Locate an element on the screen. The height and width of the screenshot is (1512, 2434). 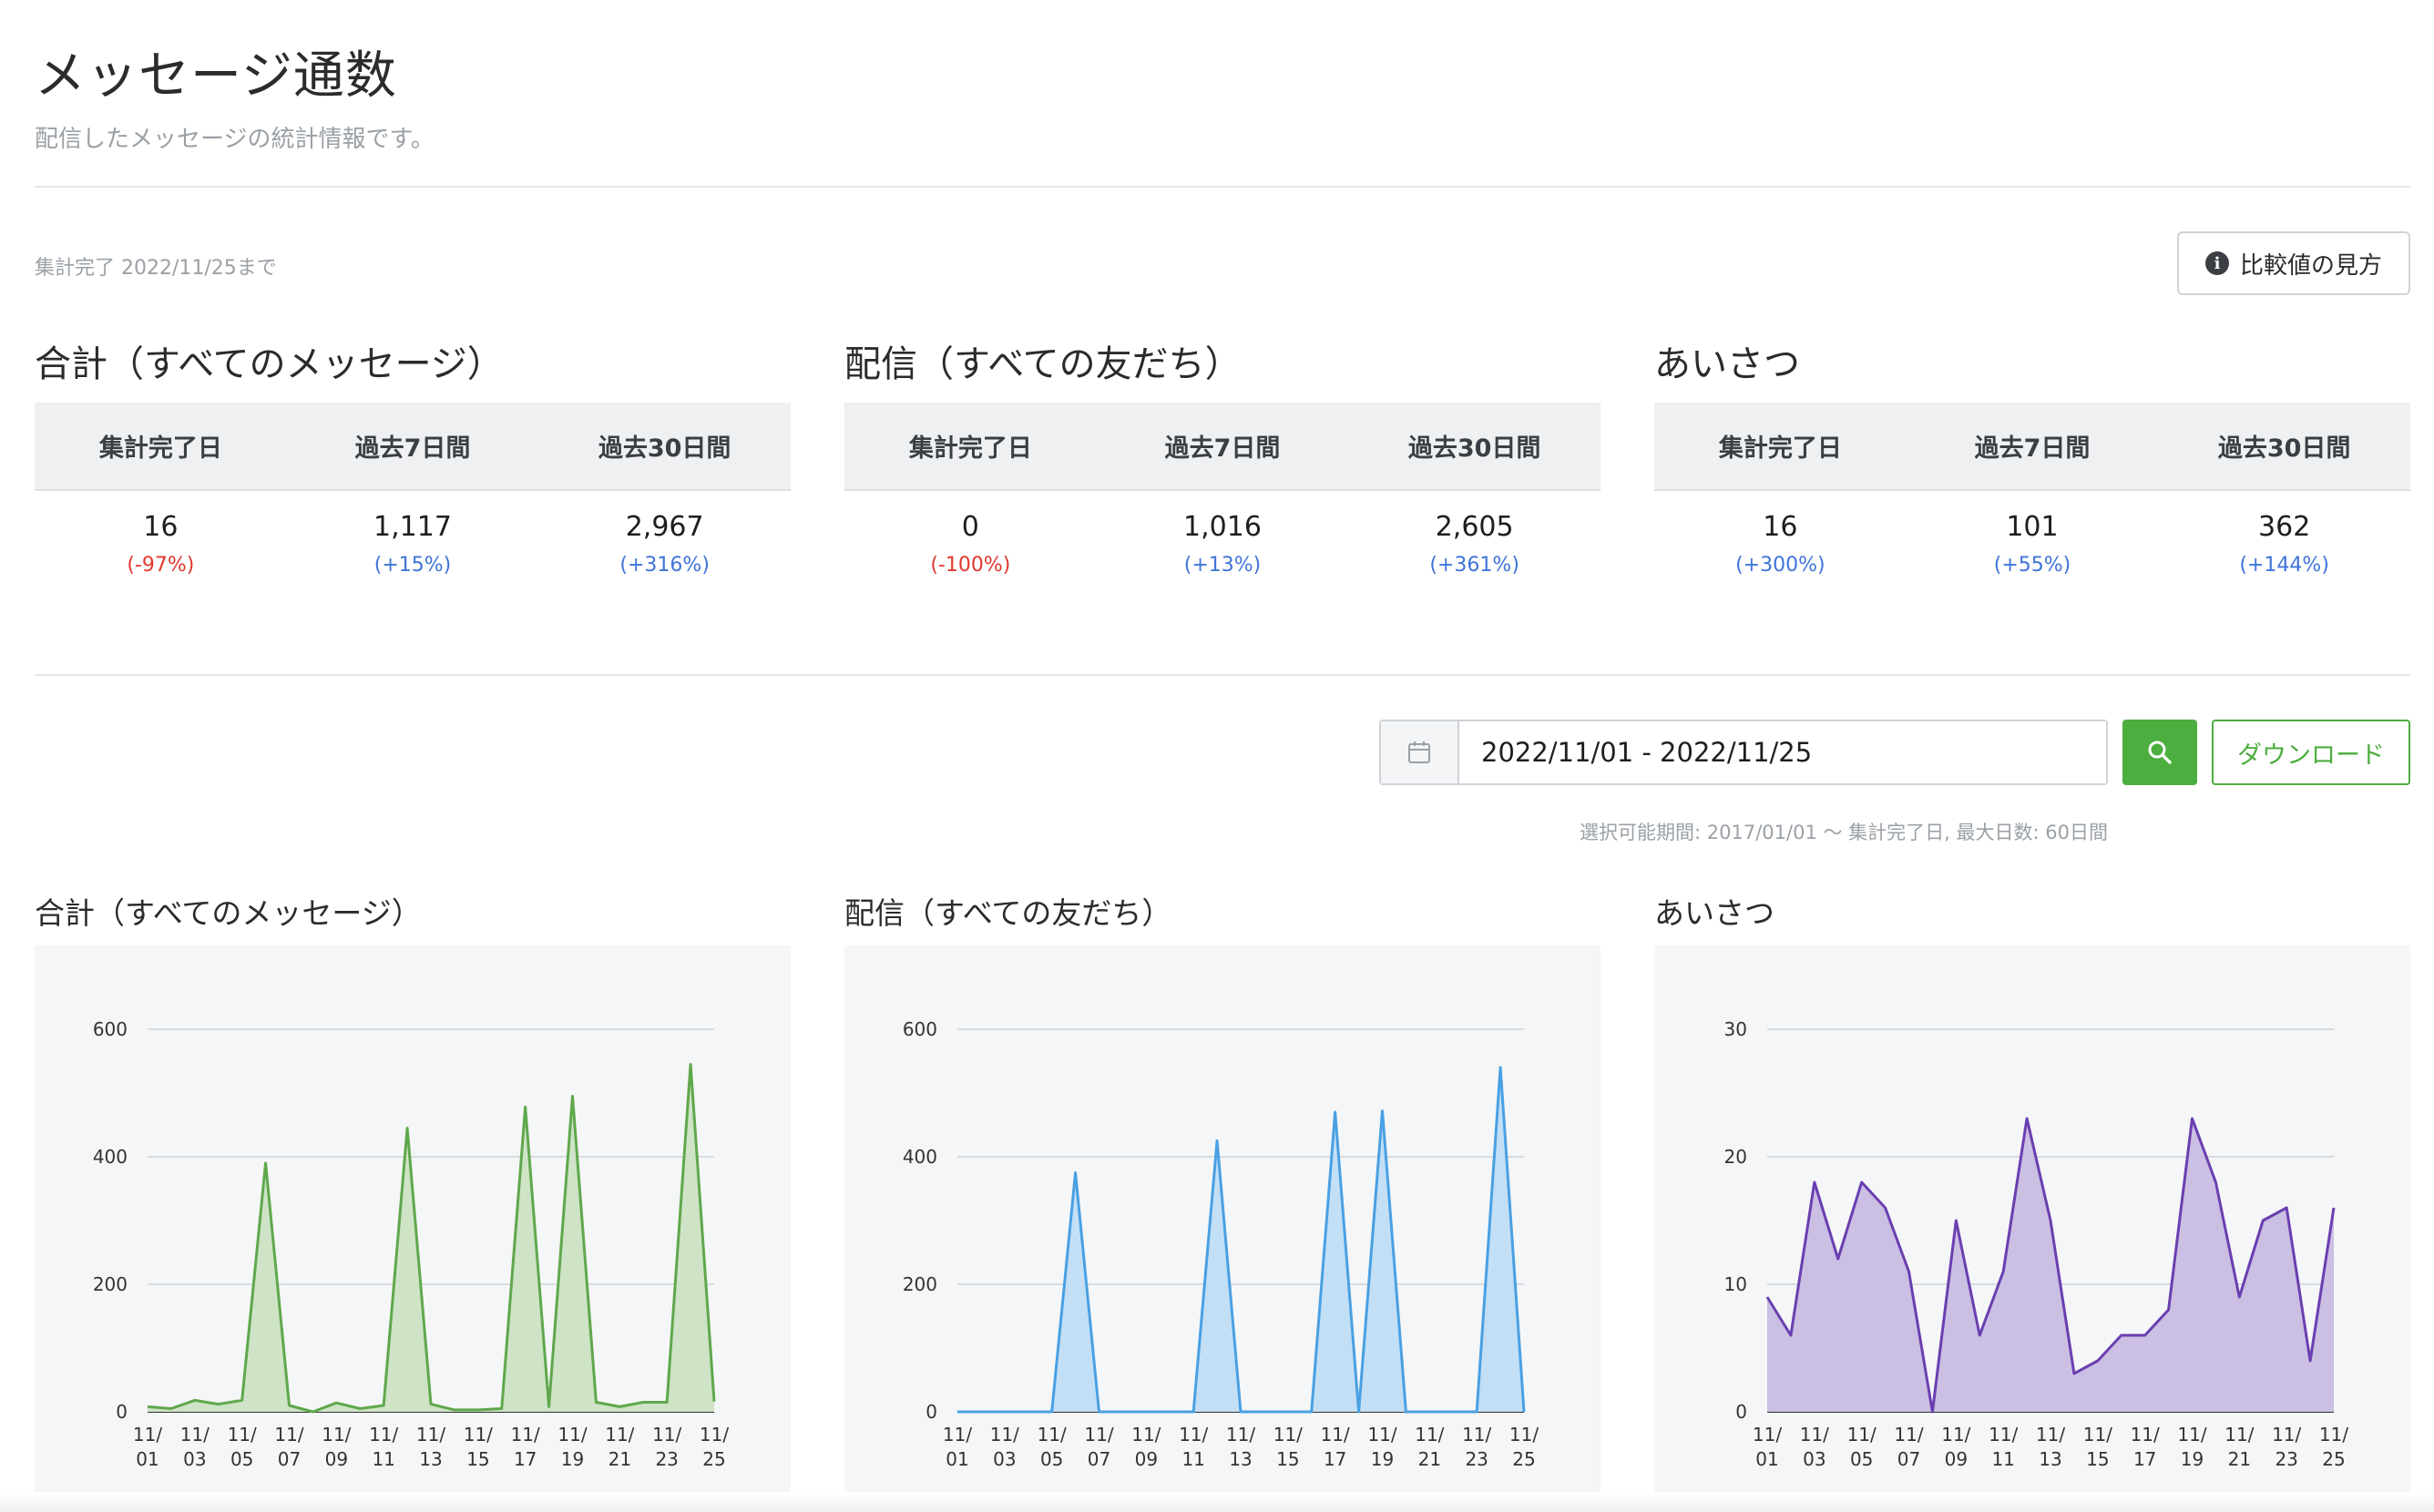
stat-cell: 101 (+55%) is located at coordinates (2033, 533).